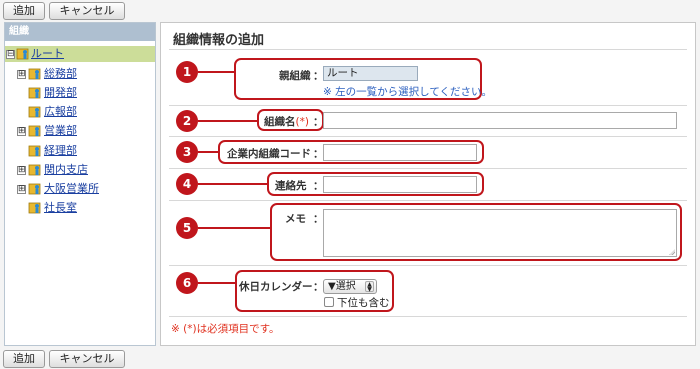 The image size is (700, 369). I want to click on parent-org-field: ルート, so click(370, 73).